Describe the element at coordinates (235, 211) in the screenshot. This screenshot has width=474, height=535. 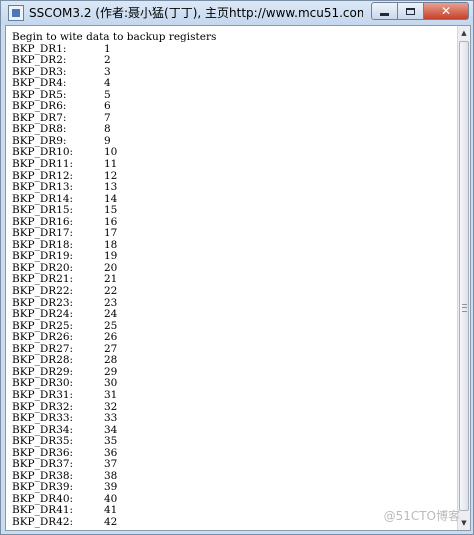
I see `terminal-line: BKP_DR15: 15` at that location.